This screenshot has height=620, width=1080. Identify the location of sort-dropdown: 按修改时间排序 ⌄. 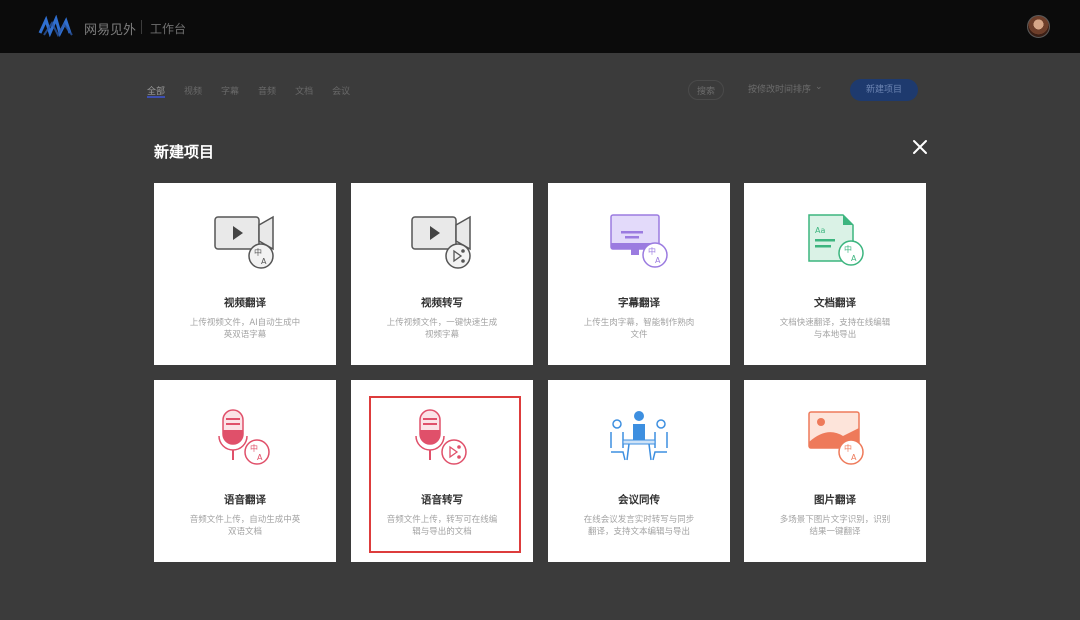
(785, 88).